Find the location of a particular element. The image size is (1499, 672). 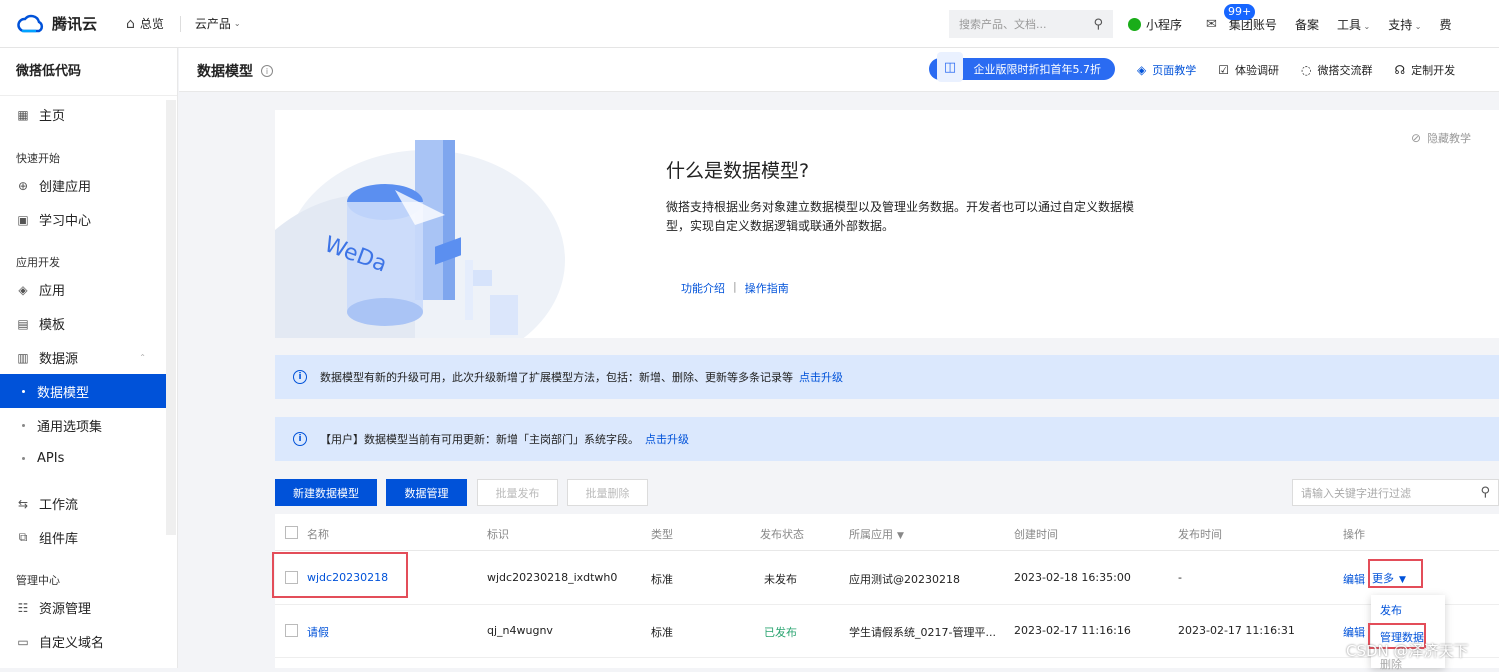

support-menu: 支持 ⌄ is located at coordinates (1404, 24).